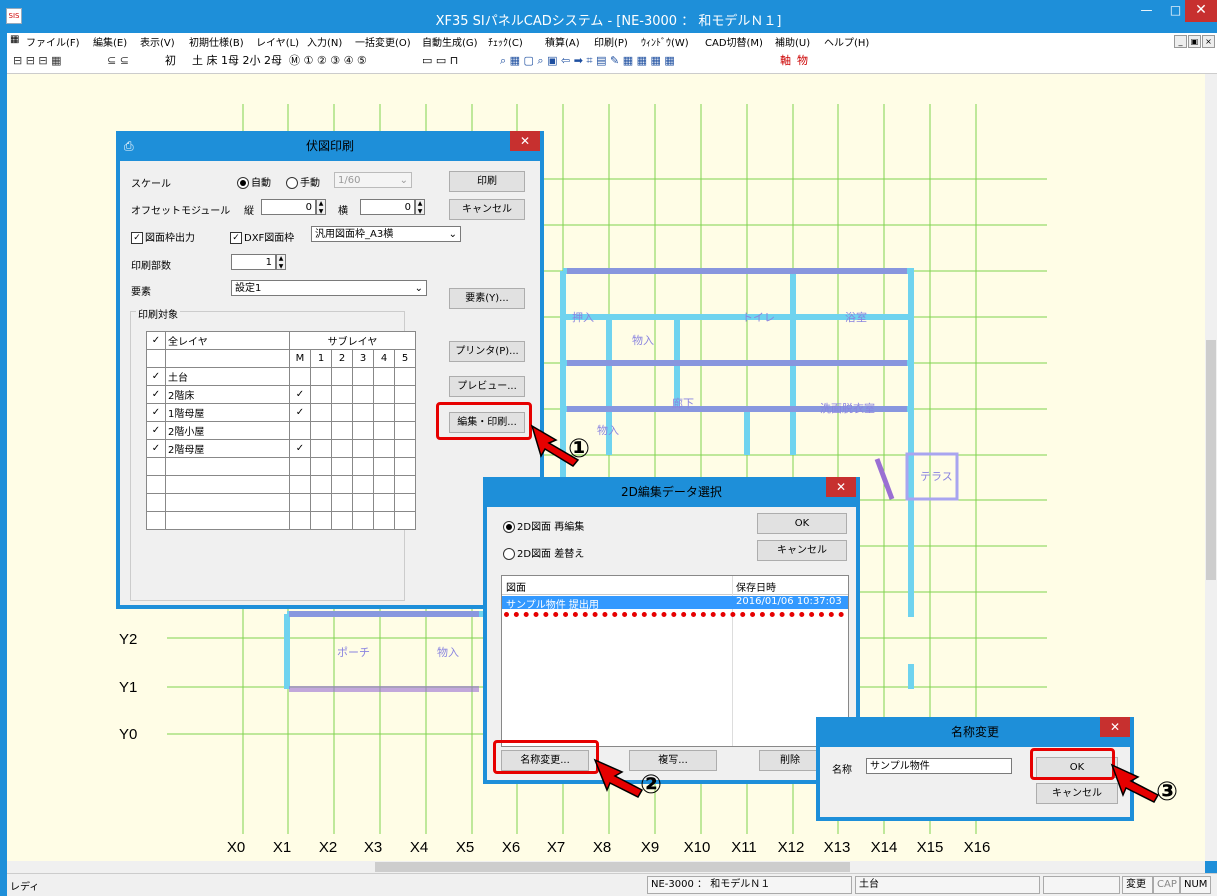  I want to click on name-input: サンプル物件, so click(939, 766).